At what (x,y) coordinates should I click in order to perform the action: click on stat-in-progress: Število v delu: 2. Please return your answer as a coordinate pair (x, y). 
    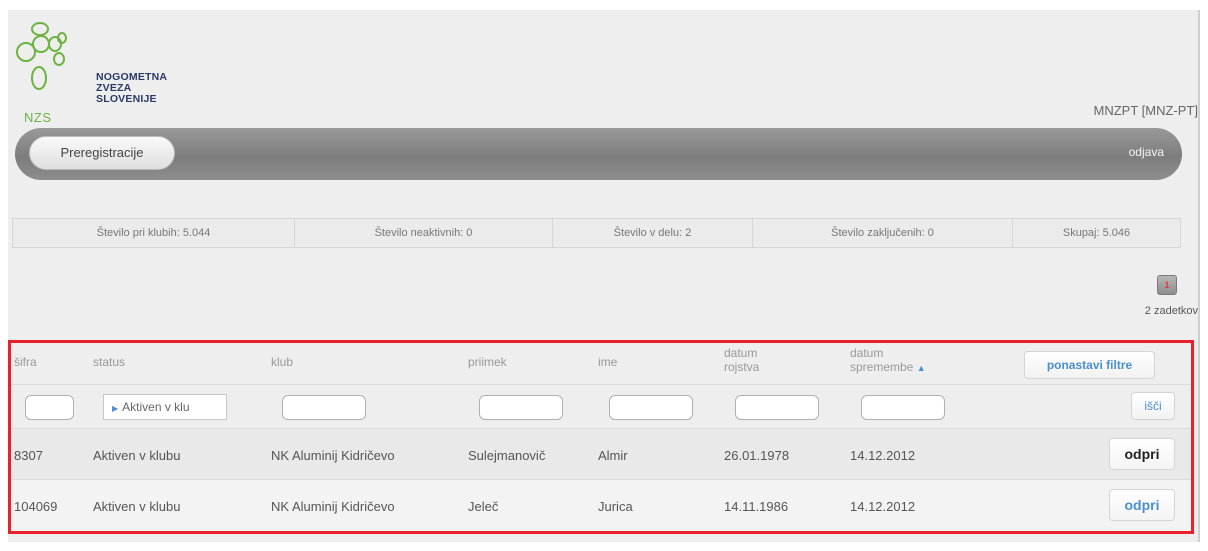
    Looking at the image, I should click on (653, 233).